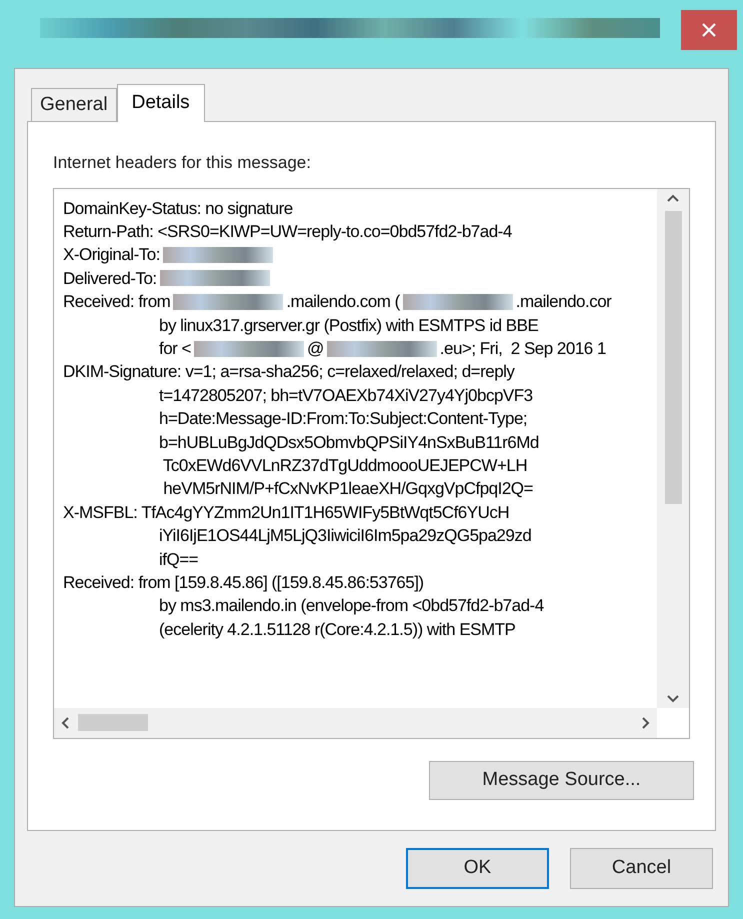  What do you see at coordinates (641, 868) in the screenshot?
I see `dialog-button: Cancel` at bounding box center [641, 868].